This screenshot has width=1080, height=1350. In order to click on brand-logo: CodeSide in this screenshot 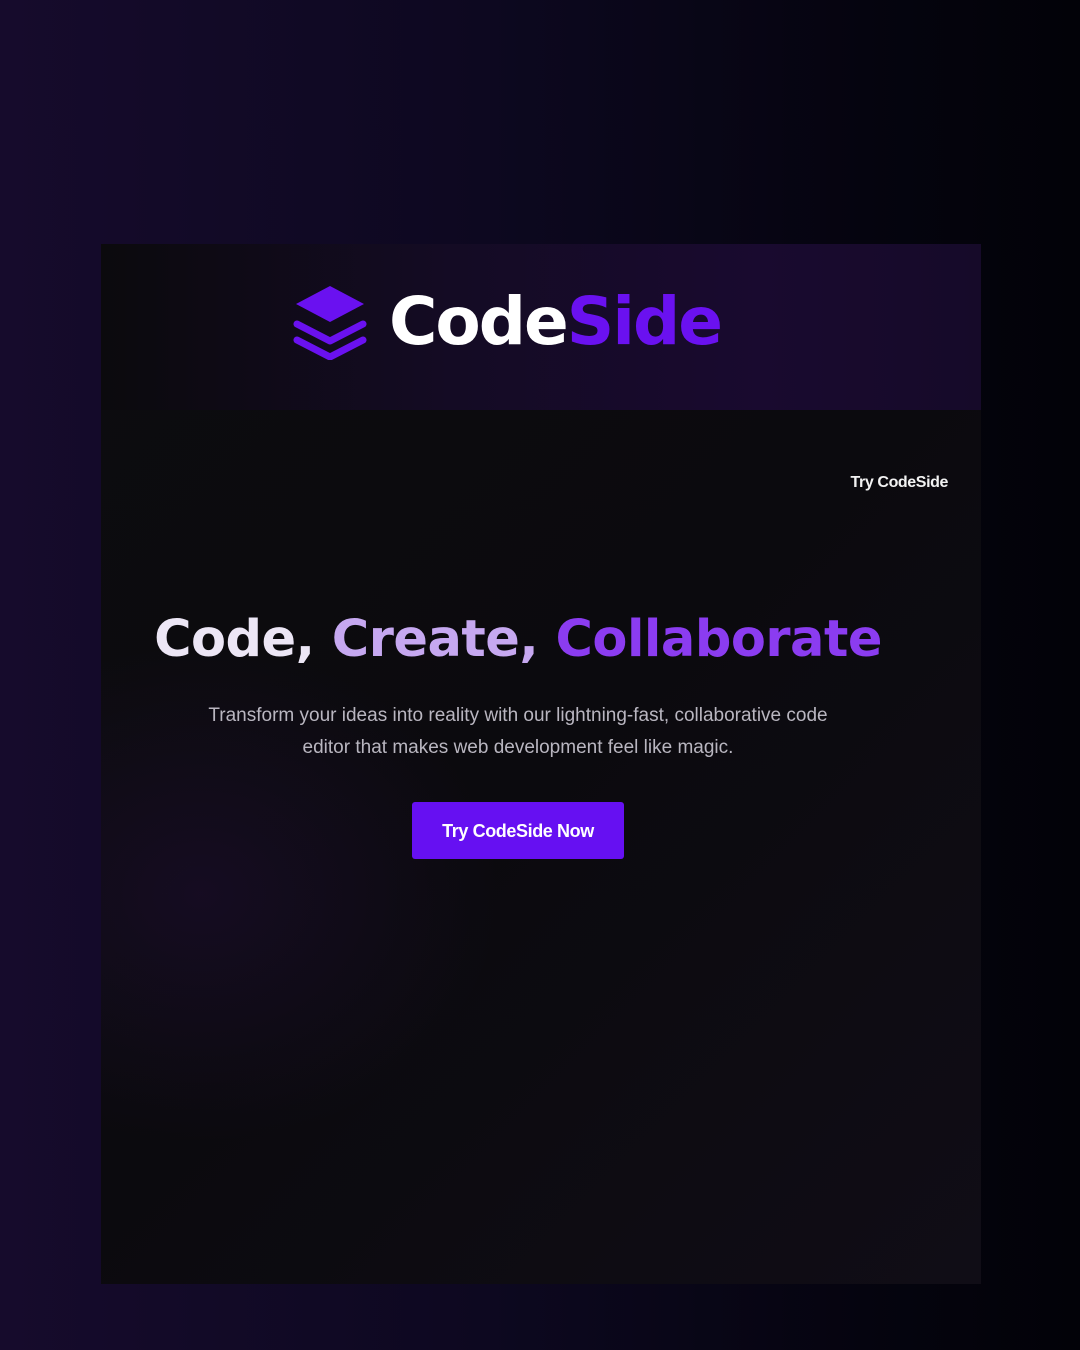, I will do `click(508, 322)`.